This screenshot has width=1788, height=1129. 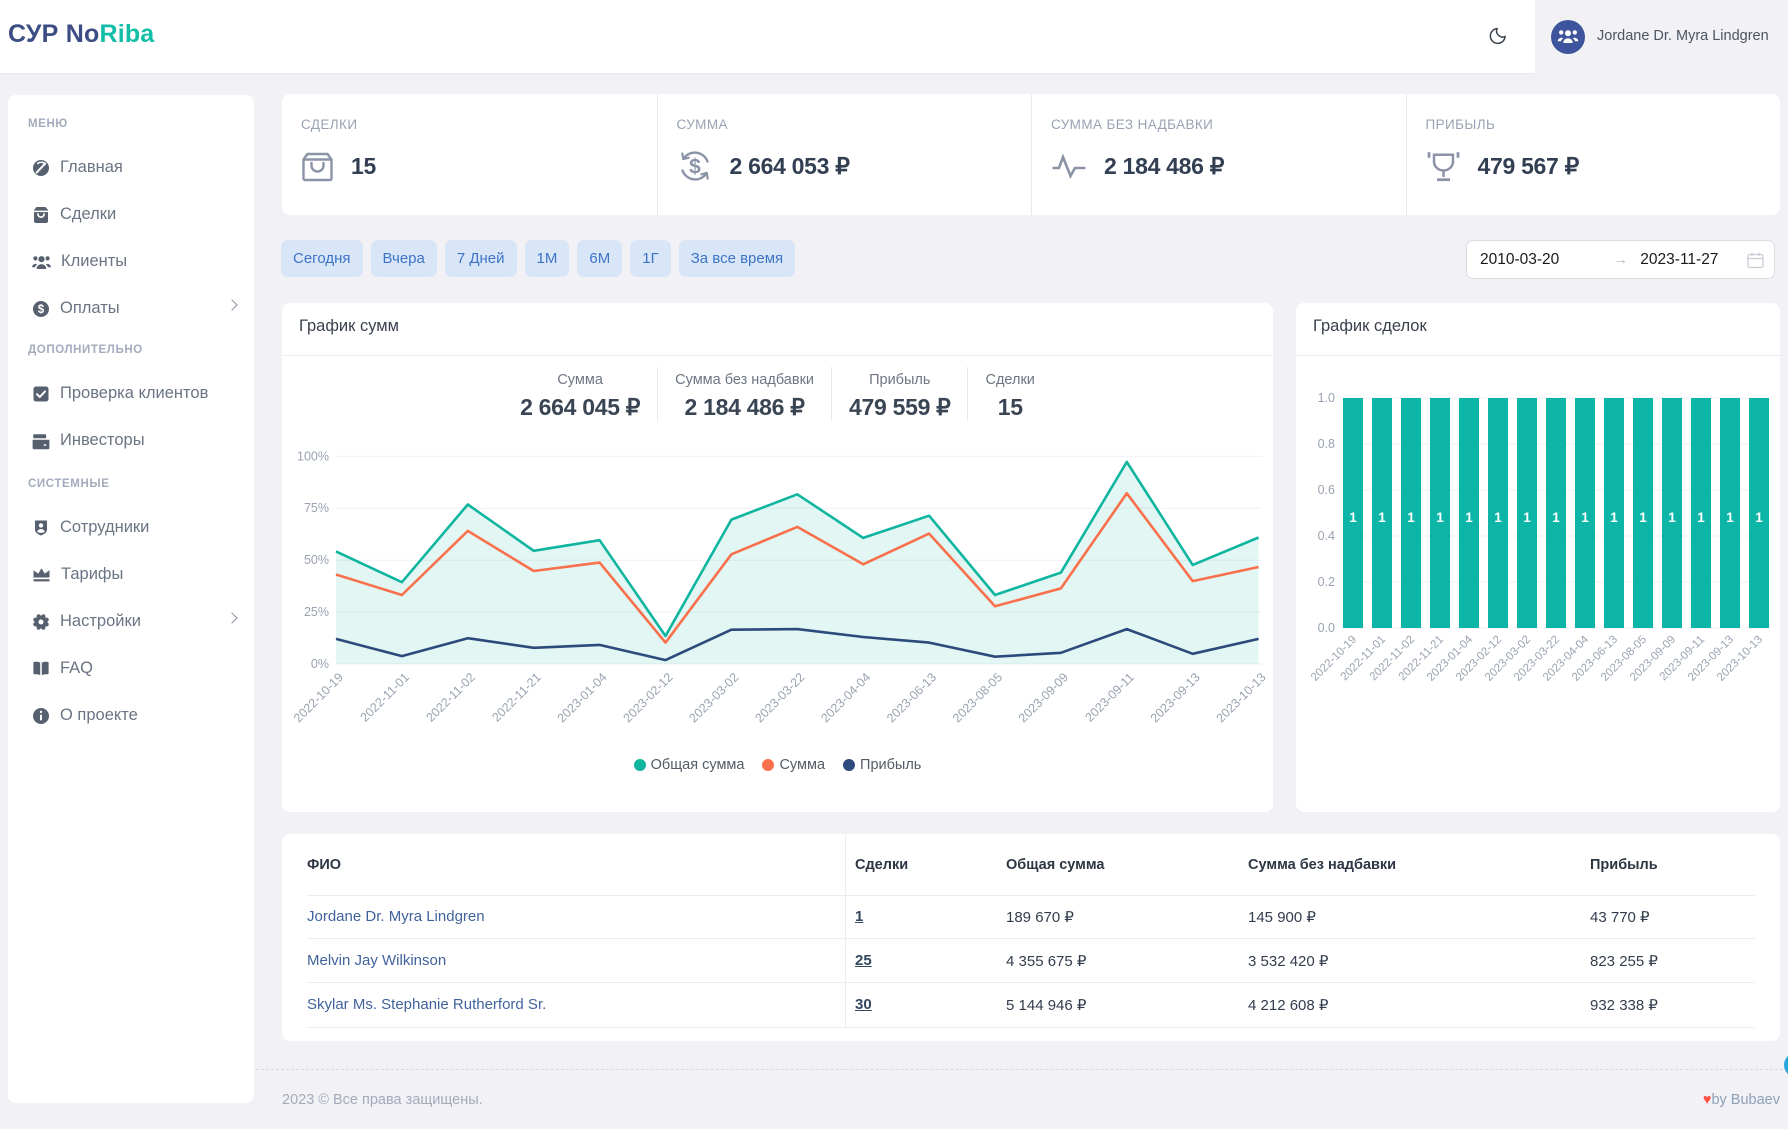 What do you see at coordinates (1326, 490) in the screenshot?
I see `svg-text: 0.6` at bounding box center [1326, 490].